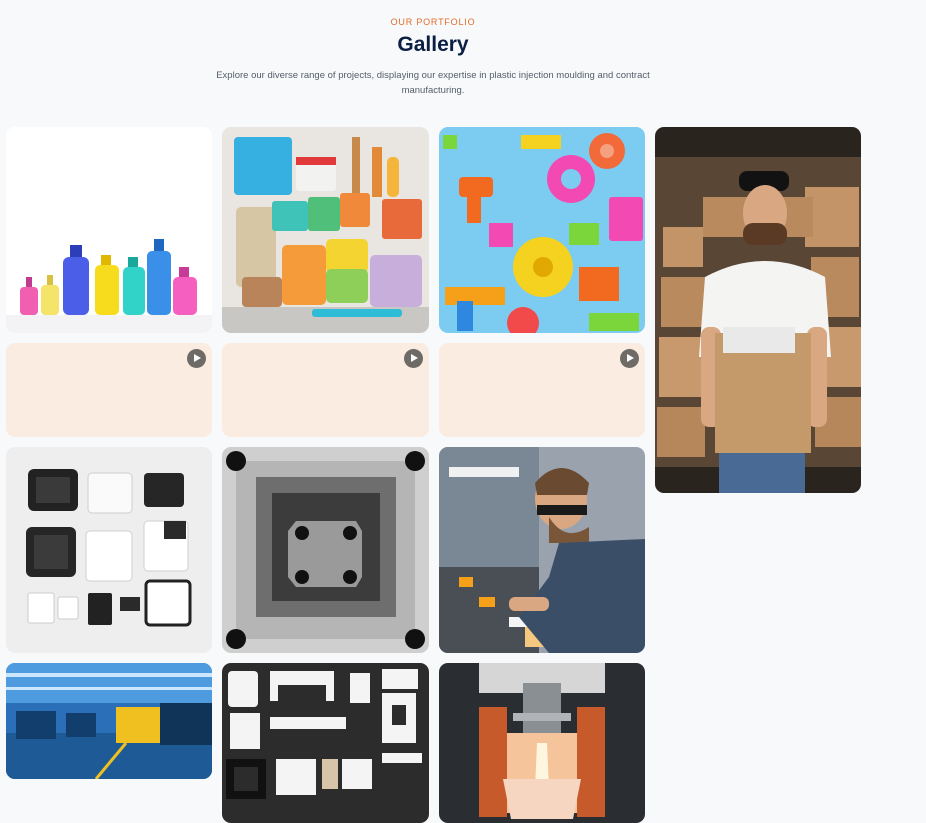 Image resolution: width=926 pixels, height=823 pixels. What do you see at coordinates (542, 743) in the screenshot?
I see `gallery-image-molten-pour` at bounding box center [542, 743].